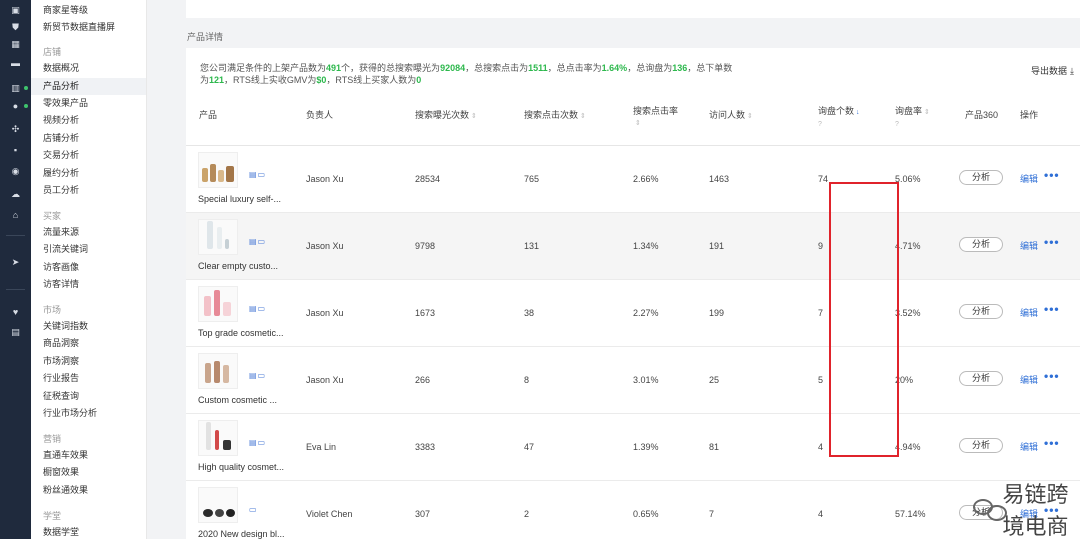  I want to click on col-inquiry-rate: 询盘率 ⇕?, so click(912, 118).